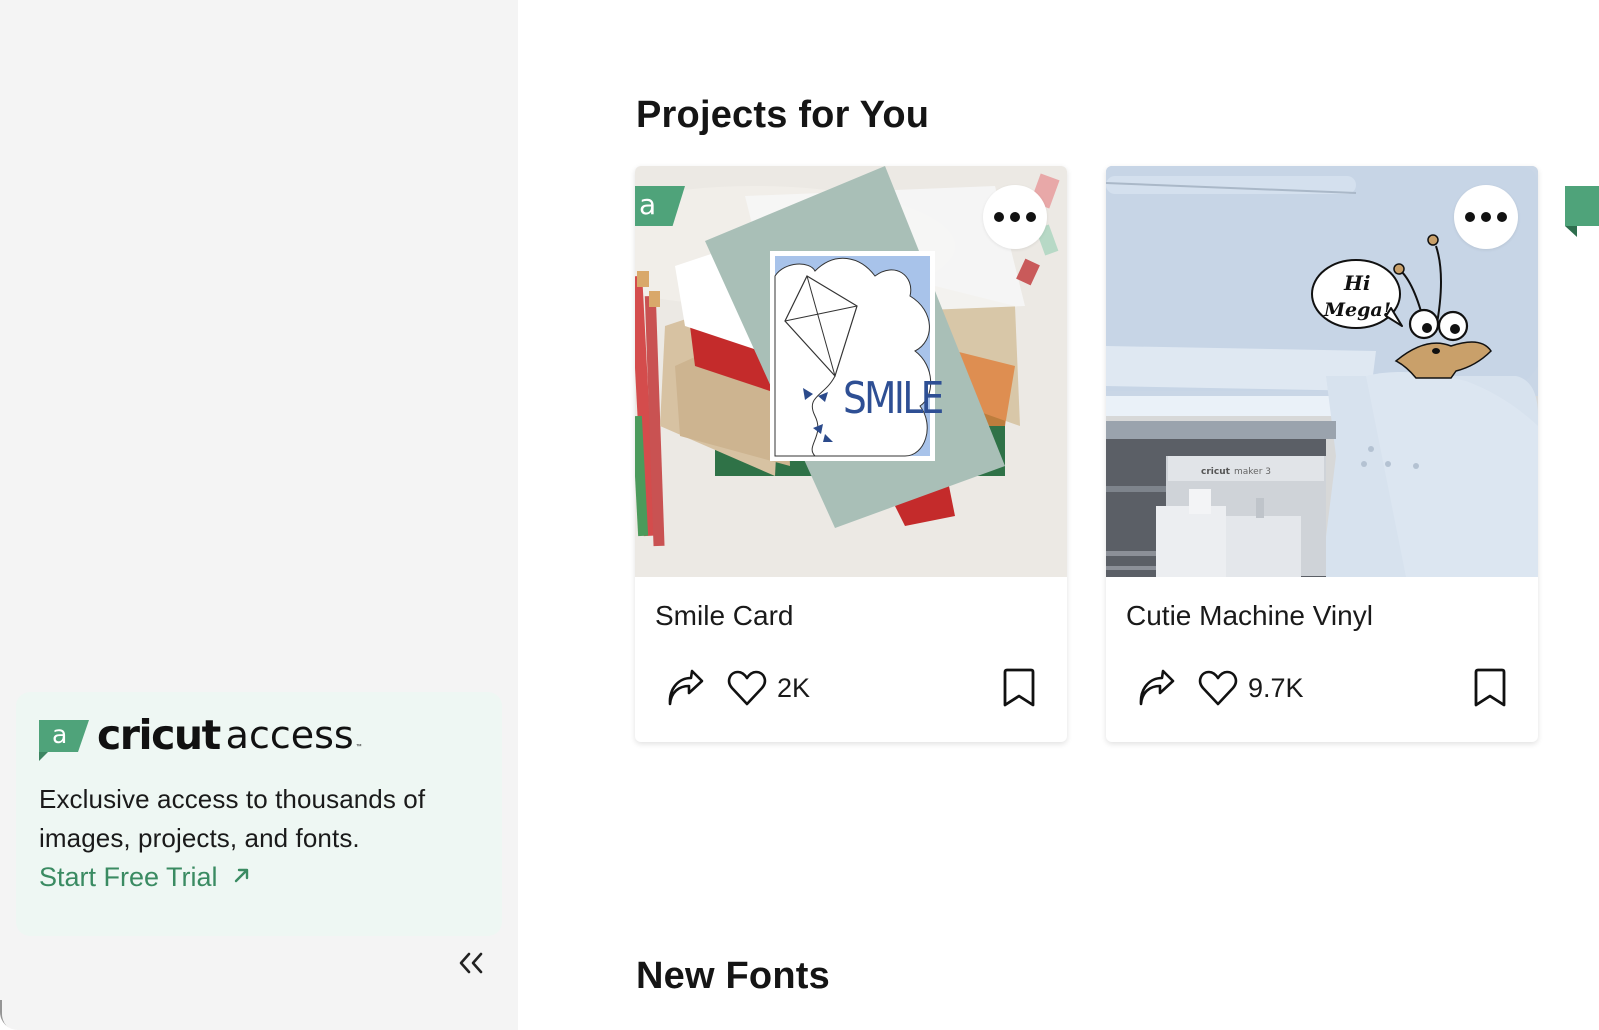 The height and width of the screenshot is (1030, 1599). What do you see at coordinates (893, 398) in the screenshot?
I see `svg-text: SMILE` at bounding box center [893, 398].